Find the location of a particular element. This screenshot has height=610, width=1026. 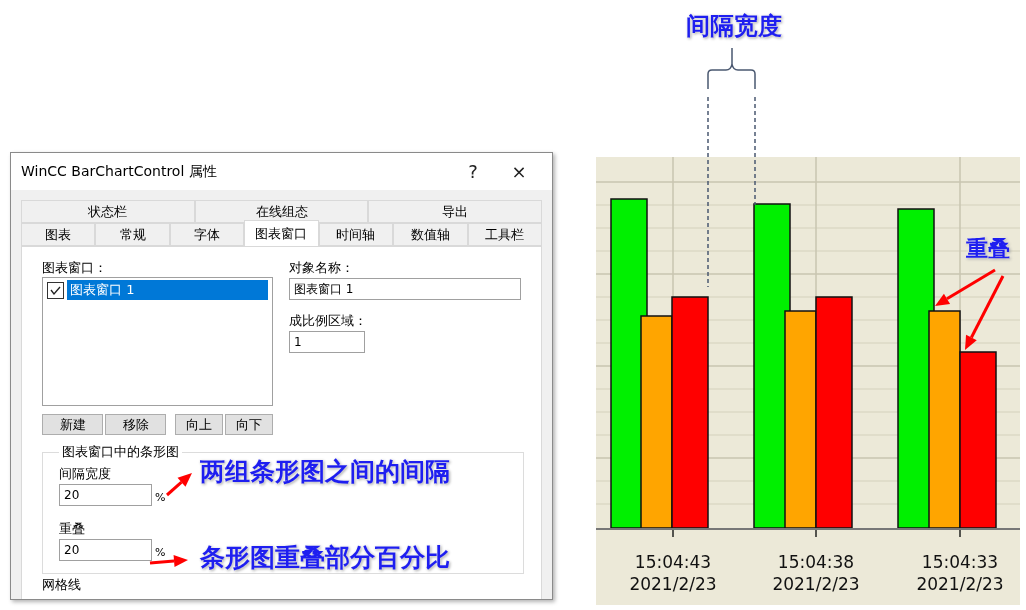

help-button: ? is located at coordinates (473, 171).